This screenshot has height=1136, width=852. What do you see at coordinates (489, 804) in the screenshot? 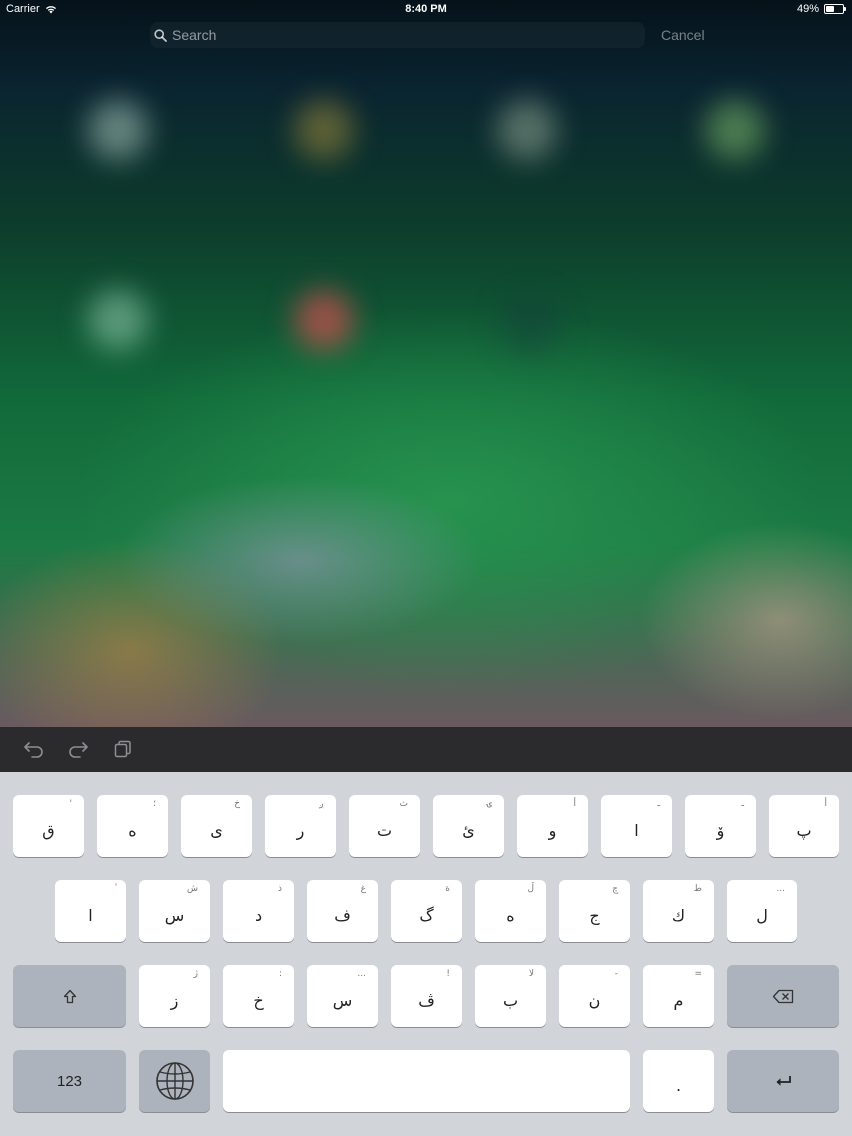
I see `key-hint: ۍ` at bounding box center [489, 804].